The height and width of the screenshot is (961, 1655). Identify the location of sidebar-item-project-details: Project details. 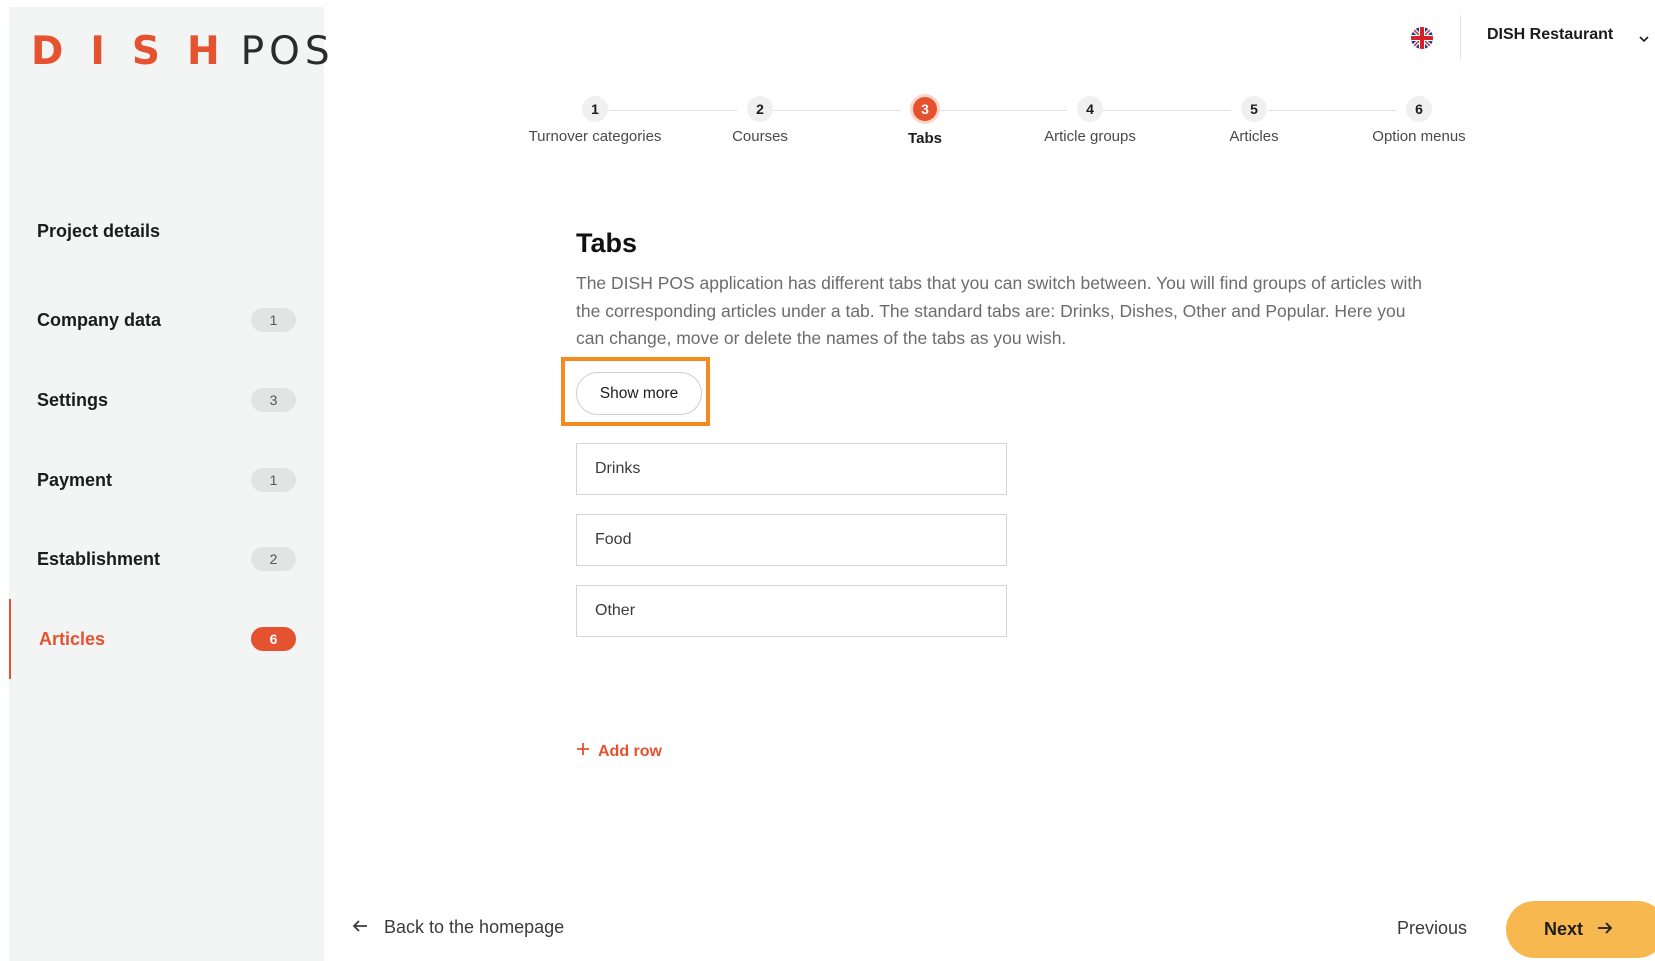
(166, 231).